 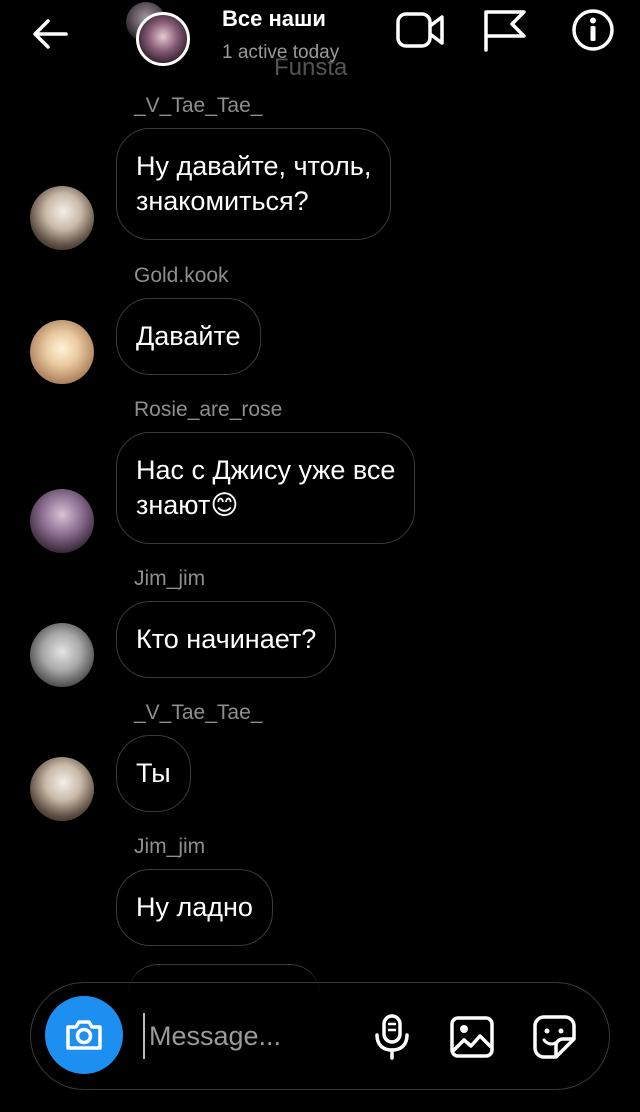 I want to click on info-button, so click(x=593, y=30).